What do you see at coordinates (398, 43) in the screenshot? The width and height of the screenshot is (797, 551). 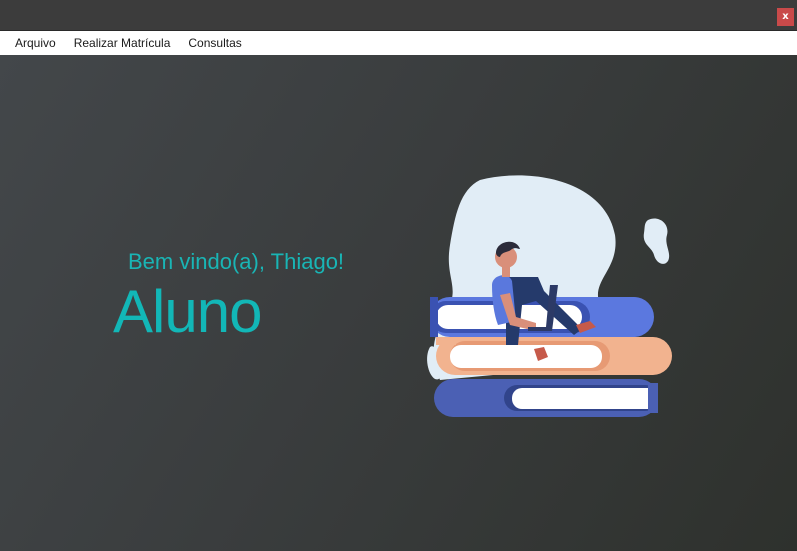 I see `menu-bar: Arquivo Realizar Matrícula Consultas` at bounding box center [398, 43].